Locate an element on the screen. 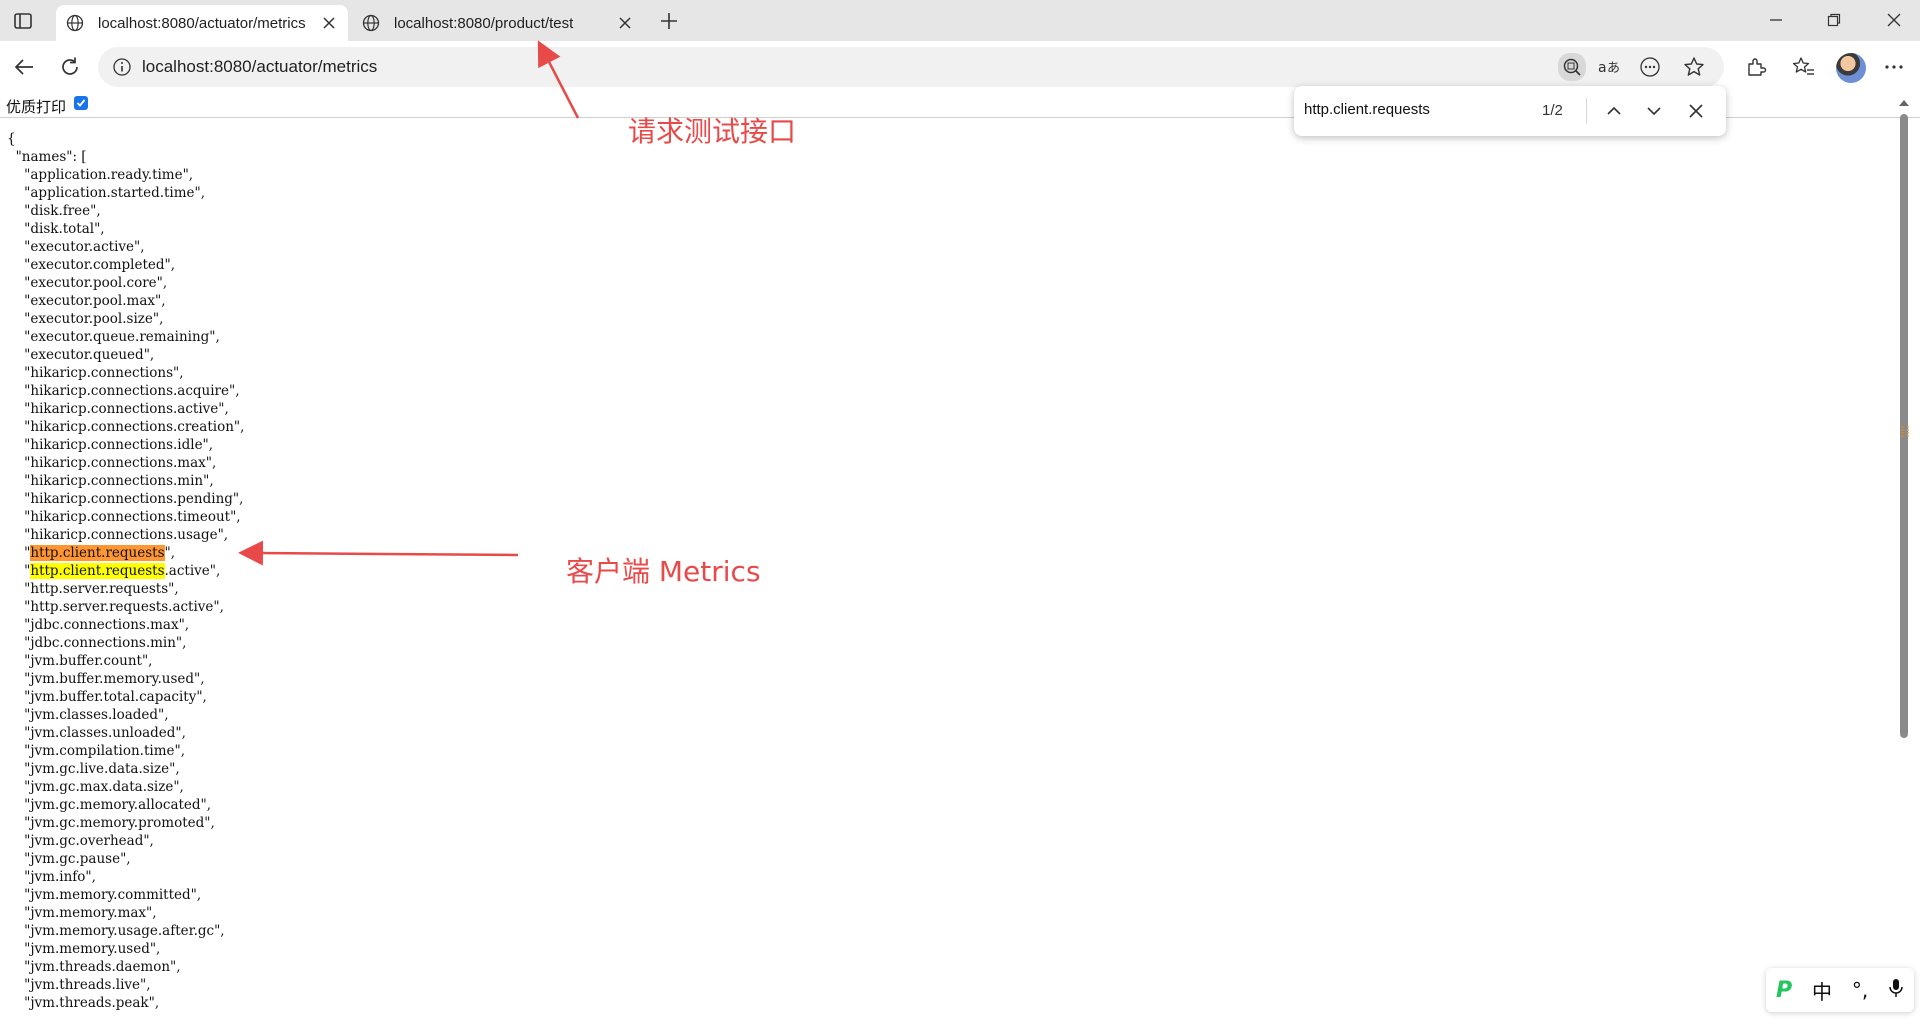  json-line: "disk.total", is located at coordinates (56, 229).